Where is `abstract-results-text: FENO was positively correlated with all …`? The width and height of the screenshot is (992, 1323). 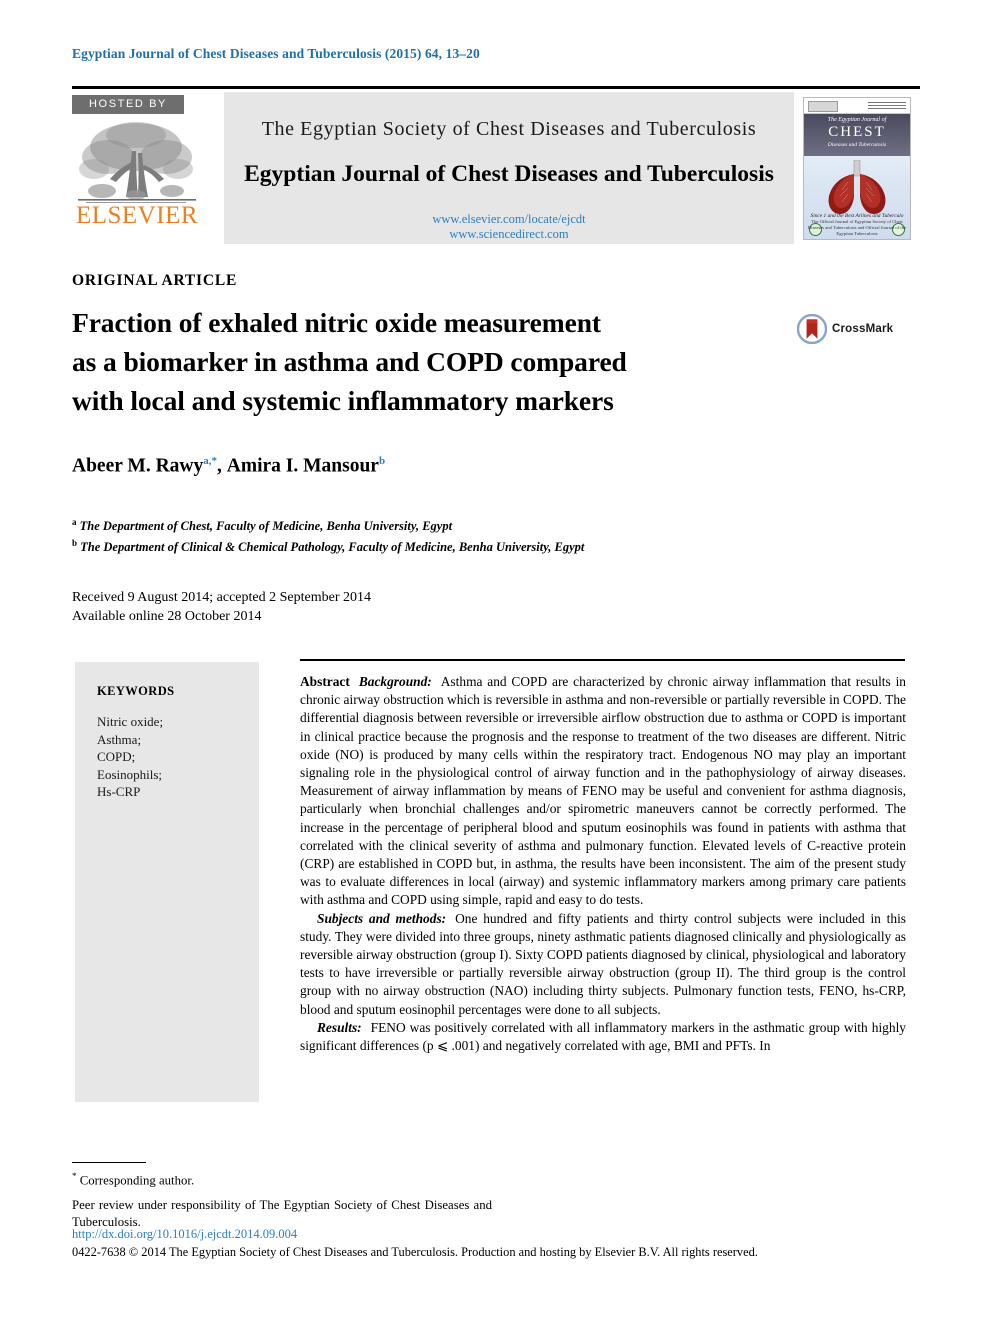 abstract-results-text: FENO was positively correlated with all … is located at coordinates (603, 1036).